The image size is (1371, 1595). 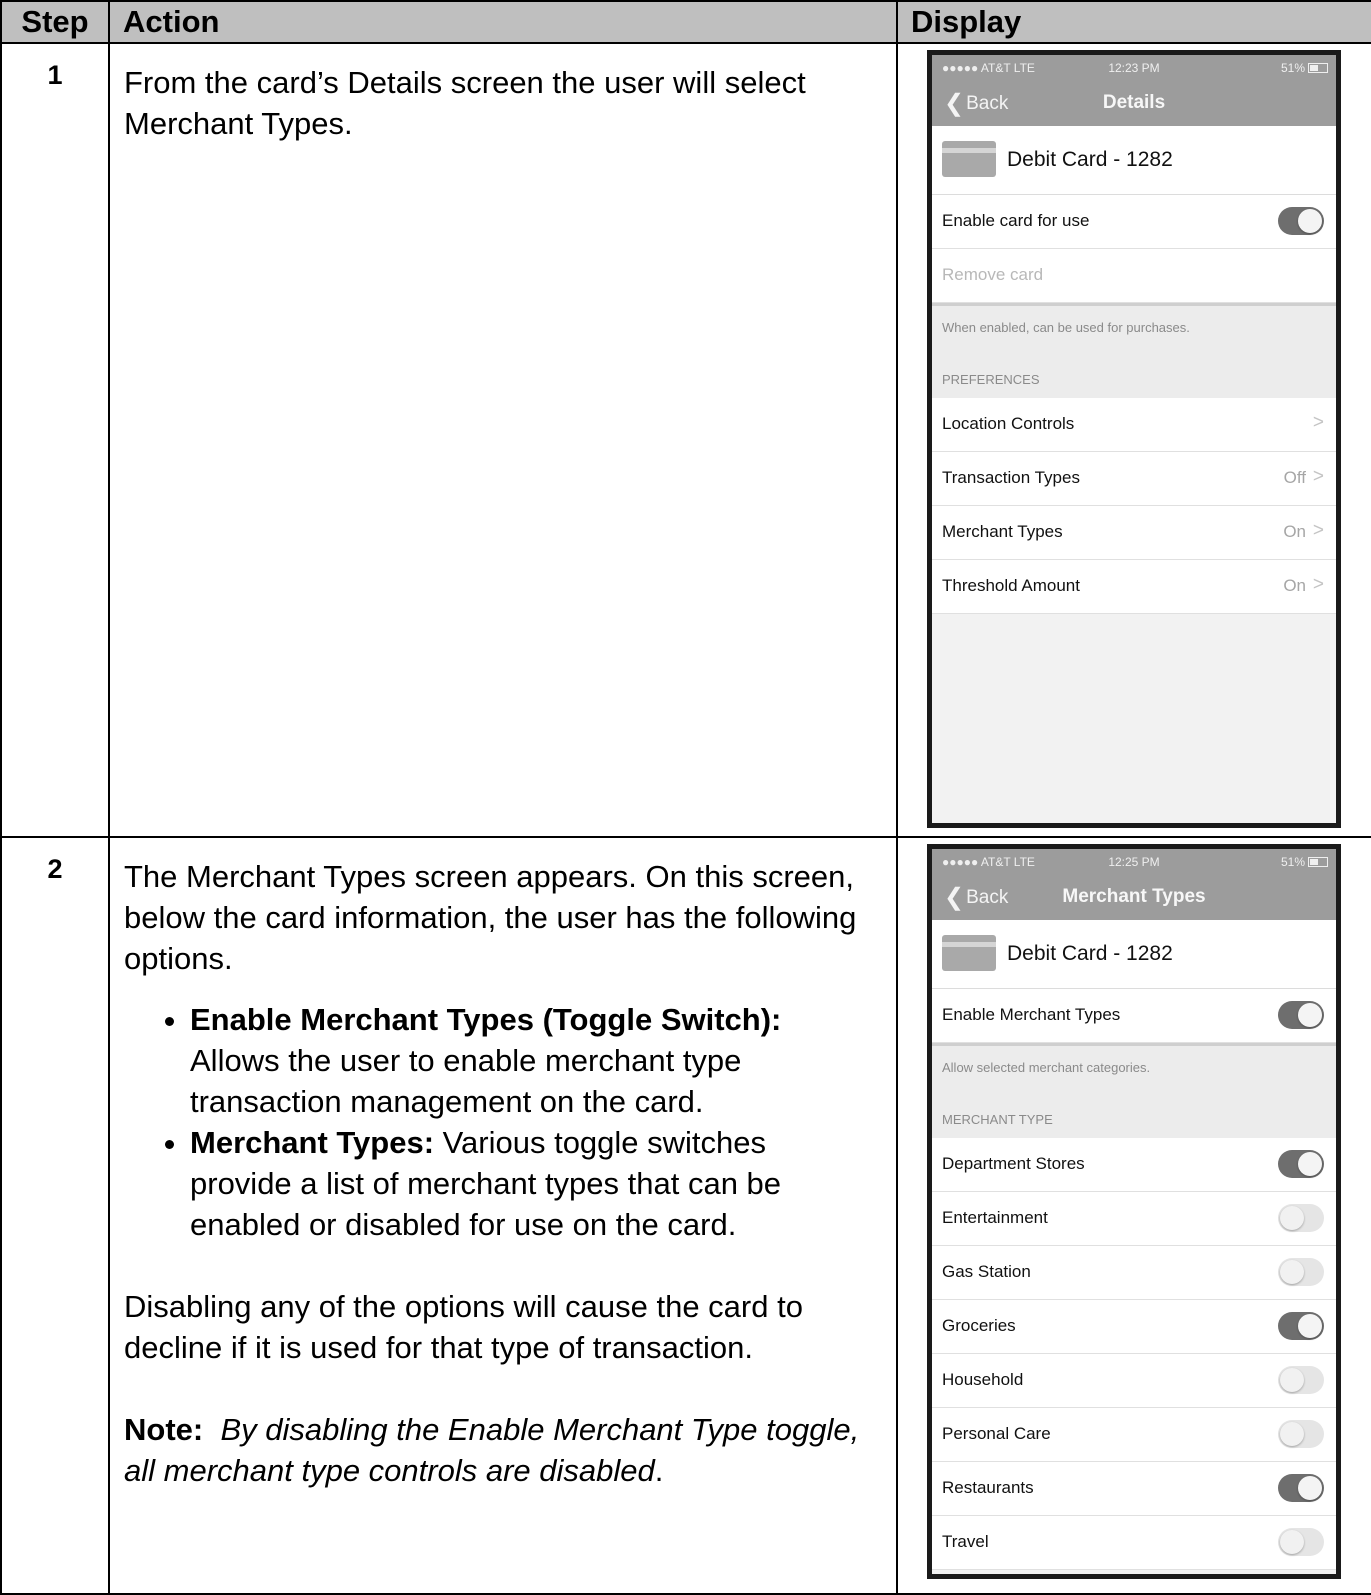 What do you see at coordinates (1134, 1327) in the screenshot?
I see `merchant-row: Groceries` at bounding box center [1134, 1327].